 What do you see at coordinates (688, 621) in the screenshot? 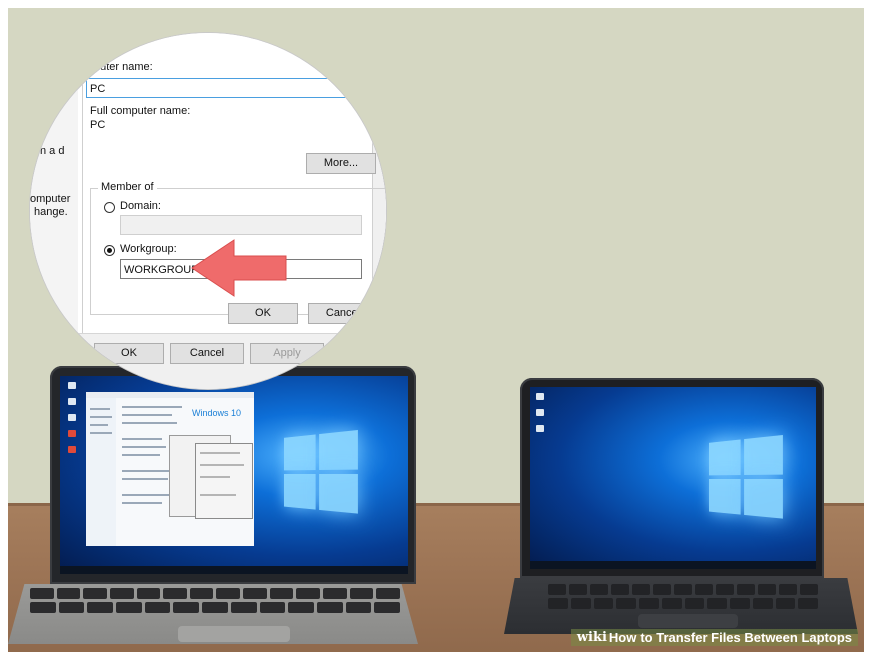
I see `right-laptop-touchpad` at bounding box center [688, 621].